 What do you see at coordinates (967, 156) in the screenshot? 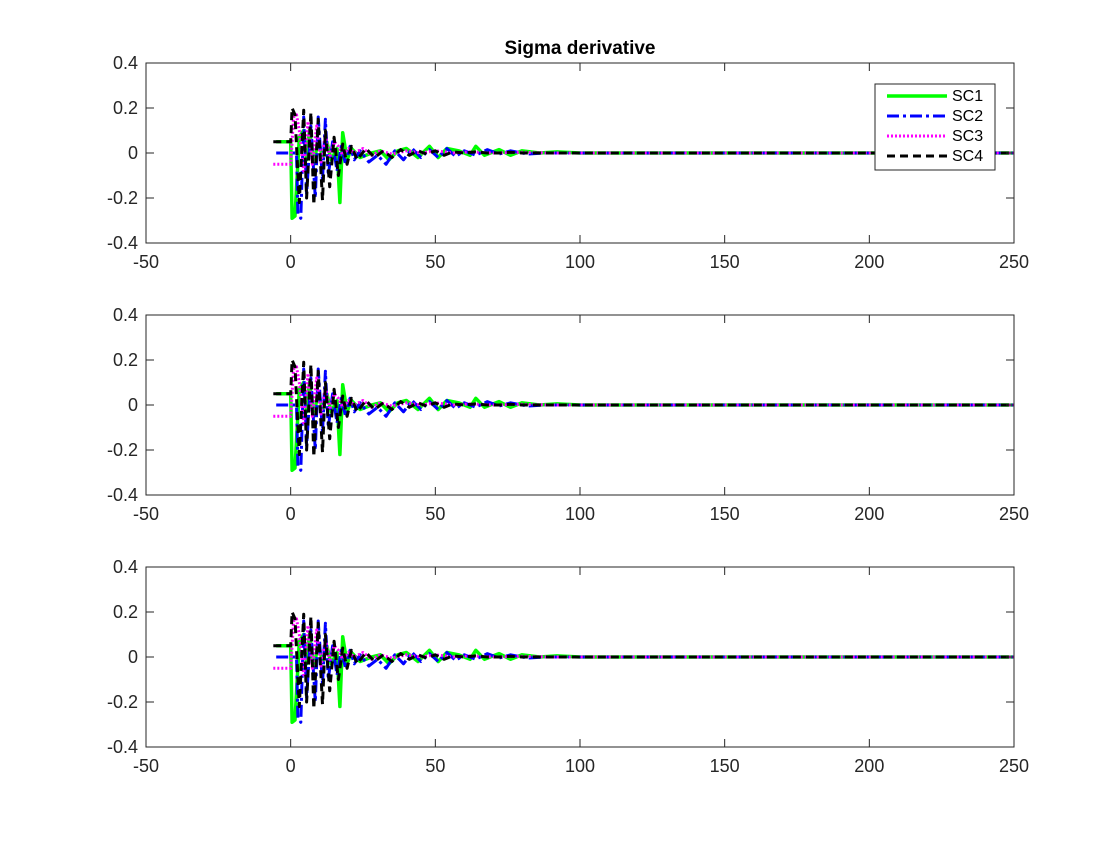
I see `legend-label-sc4: SC4` at bounding box center [967, 156].